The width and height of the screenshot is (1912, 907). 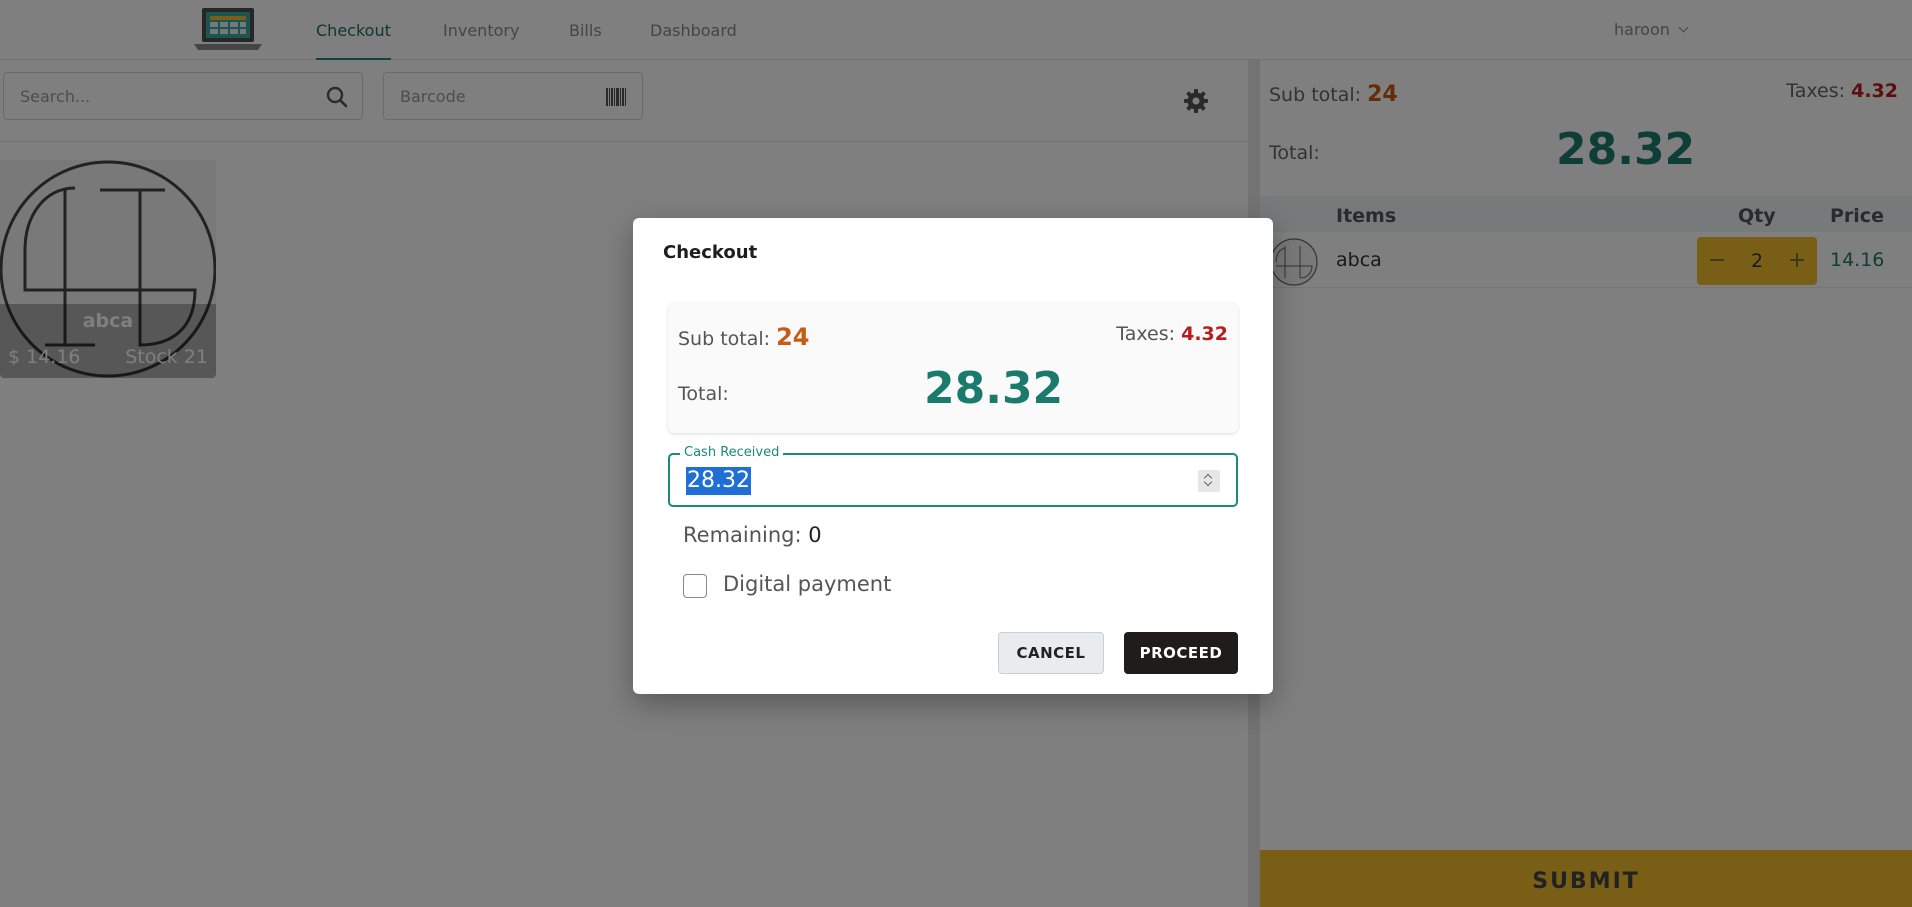 What do you see at coordinates (703, 394) in the screenshot?
I see `dialog-total-label: Total:` at bounding box center [703, 394].